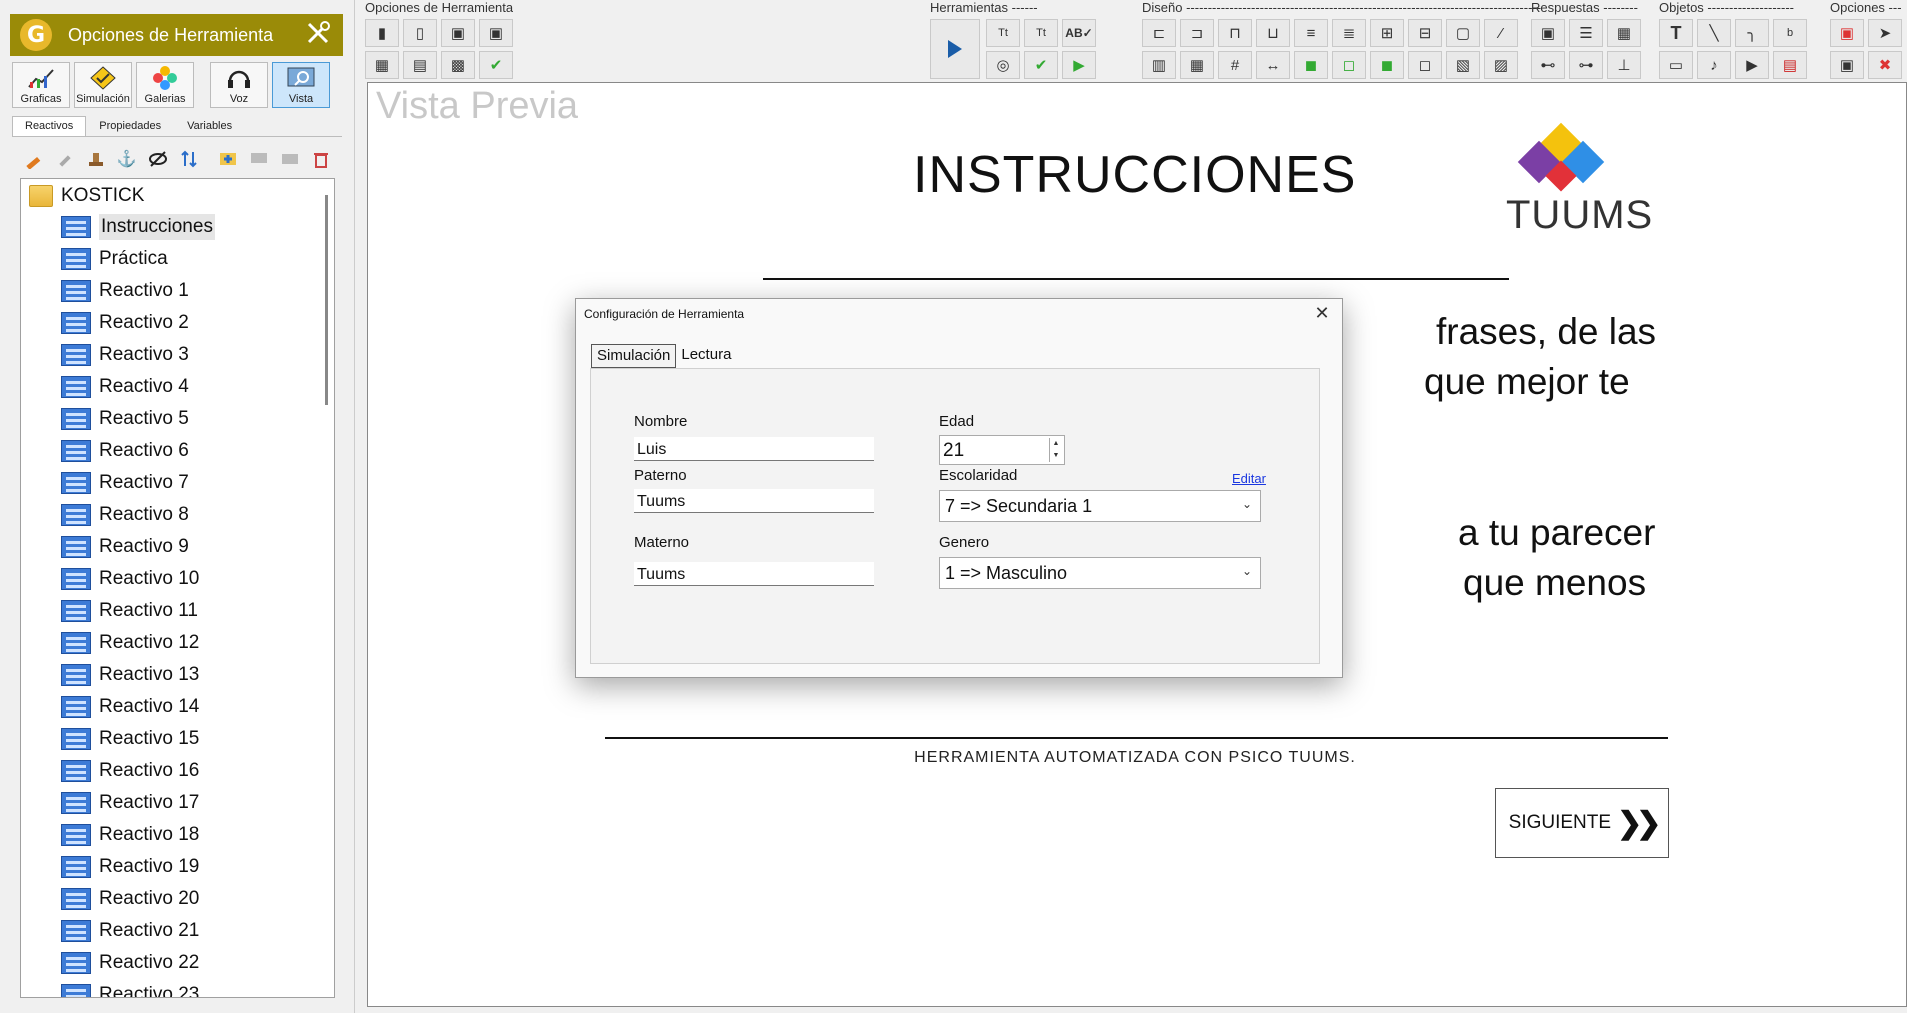  I want to click on align-right-icon: ⊐, so click(1197, 33).